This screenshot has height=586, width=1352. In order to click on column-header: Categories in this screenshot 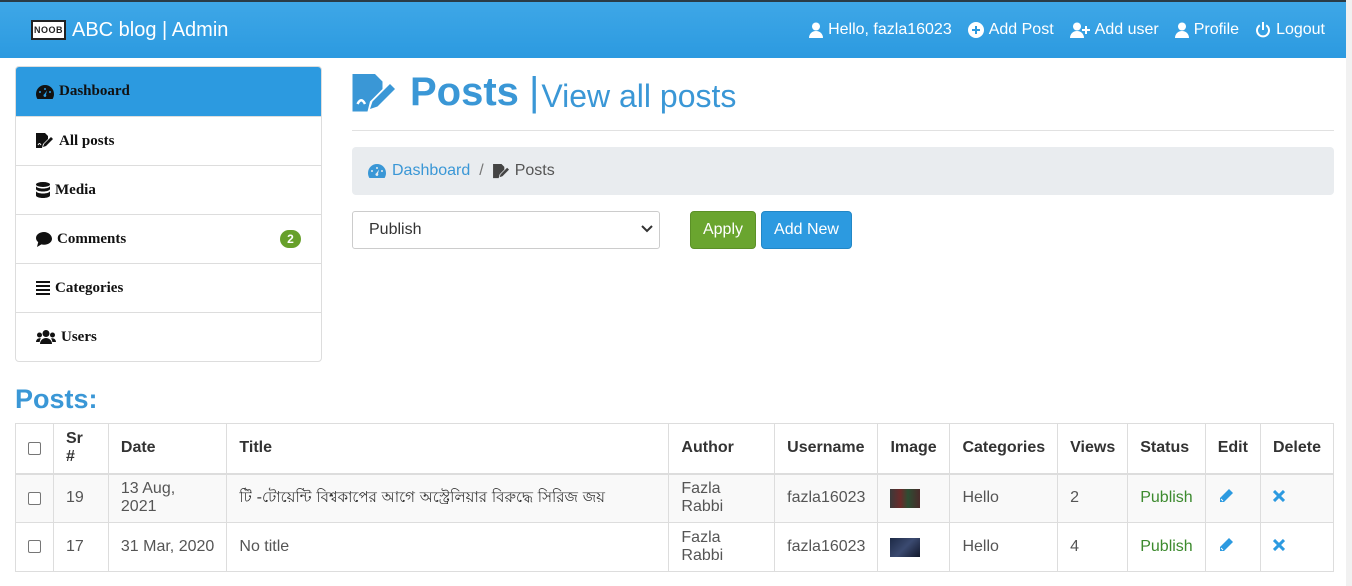, I will do `click(1004, 449)`.